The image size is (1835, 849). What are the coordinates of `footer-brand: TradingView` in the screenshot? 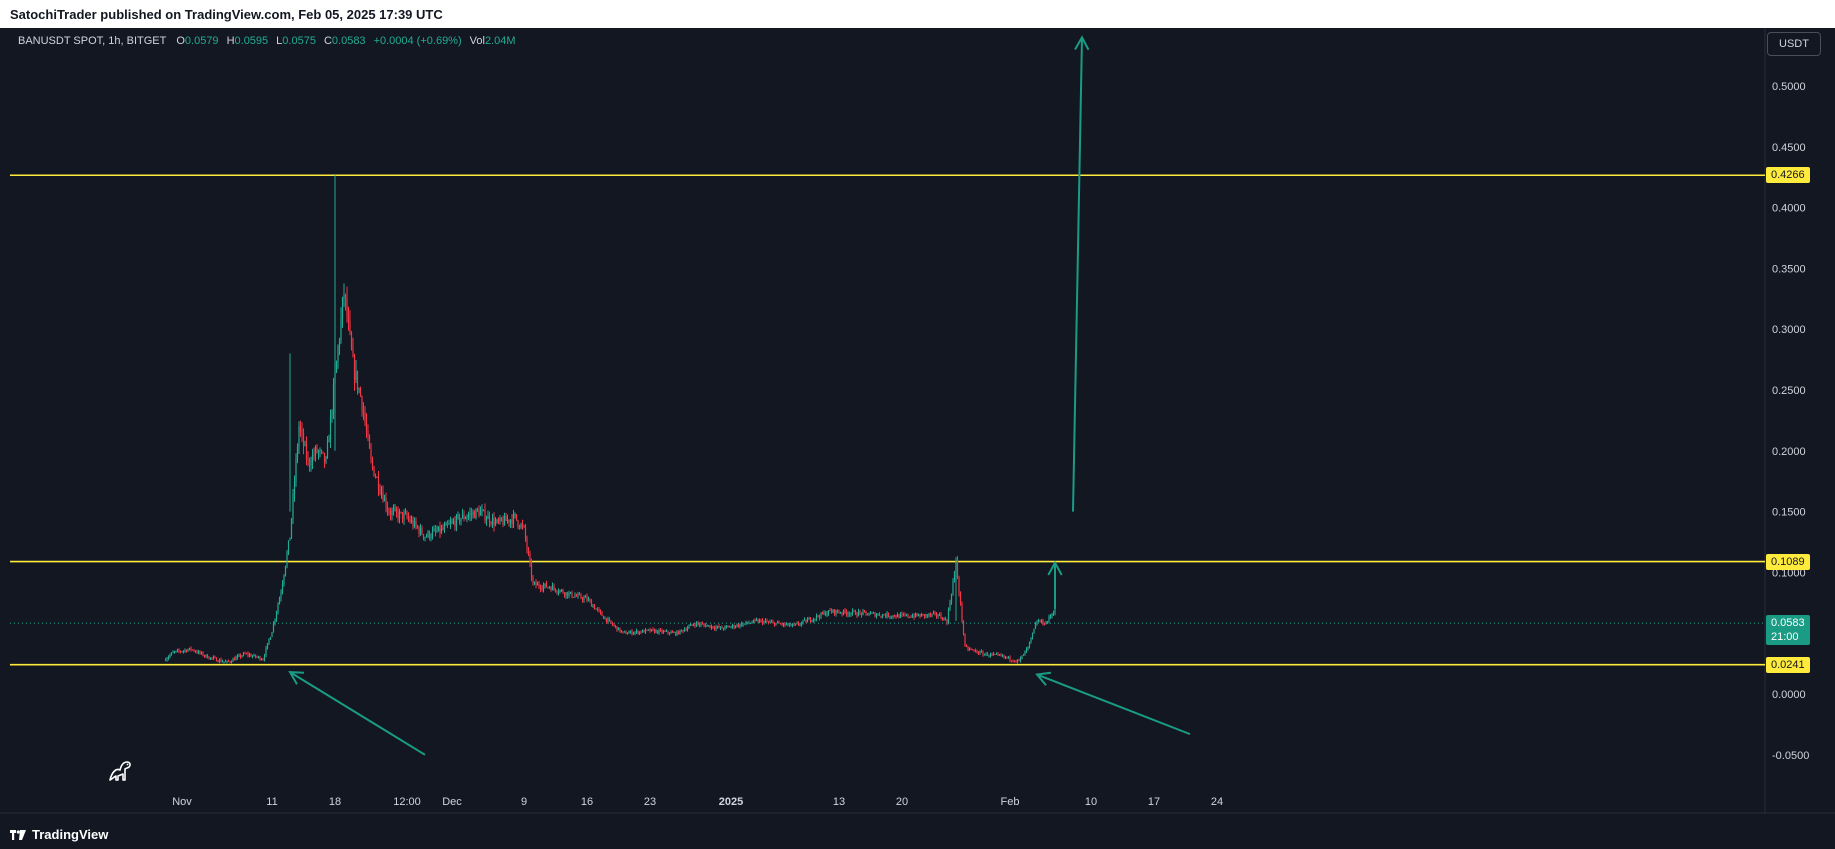 It's located at (70, 834).